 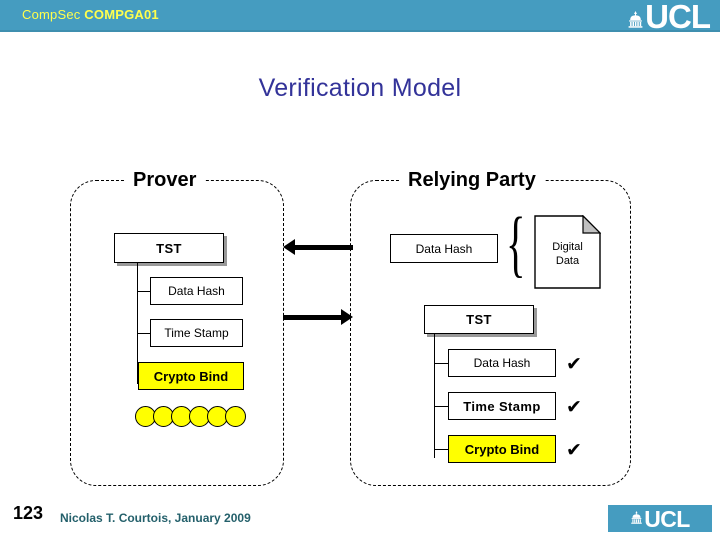 I want to click on footer-credit: Nicolas T. Courtois, January 2009, so click(x=155, y=518).